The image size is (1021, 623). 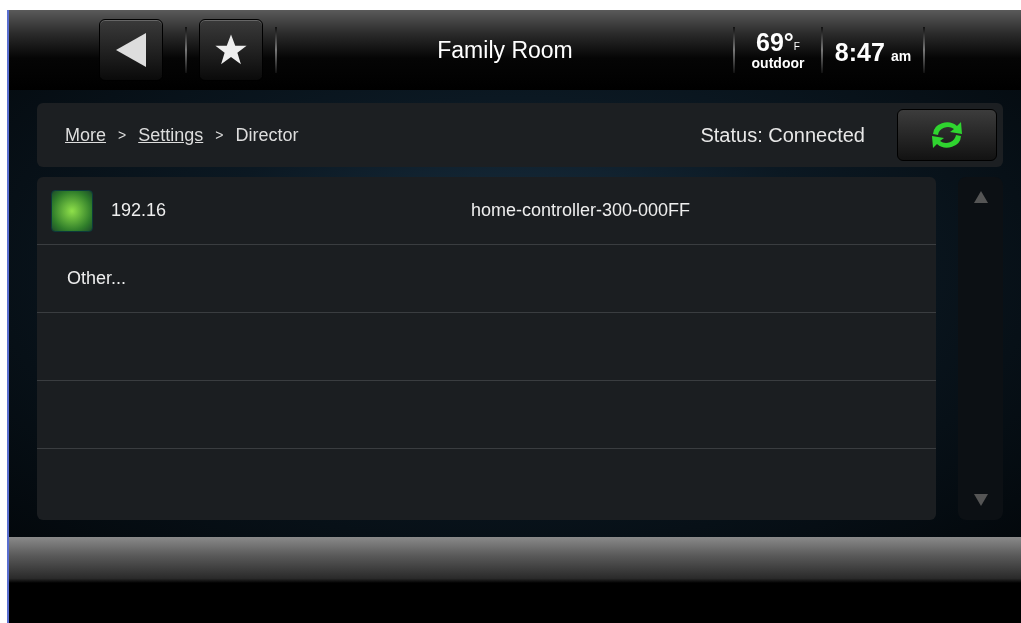 What do you see at coordinates (980, 500) in the screenshot?
I see `scroll-down-icon` at bounding box center [980, 500].